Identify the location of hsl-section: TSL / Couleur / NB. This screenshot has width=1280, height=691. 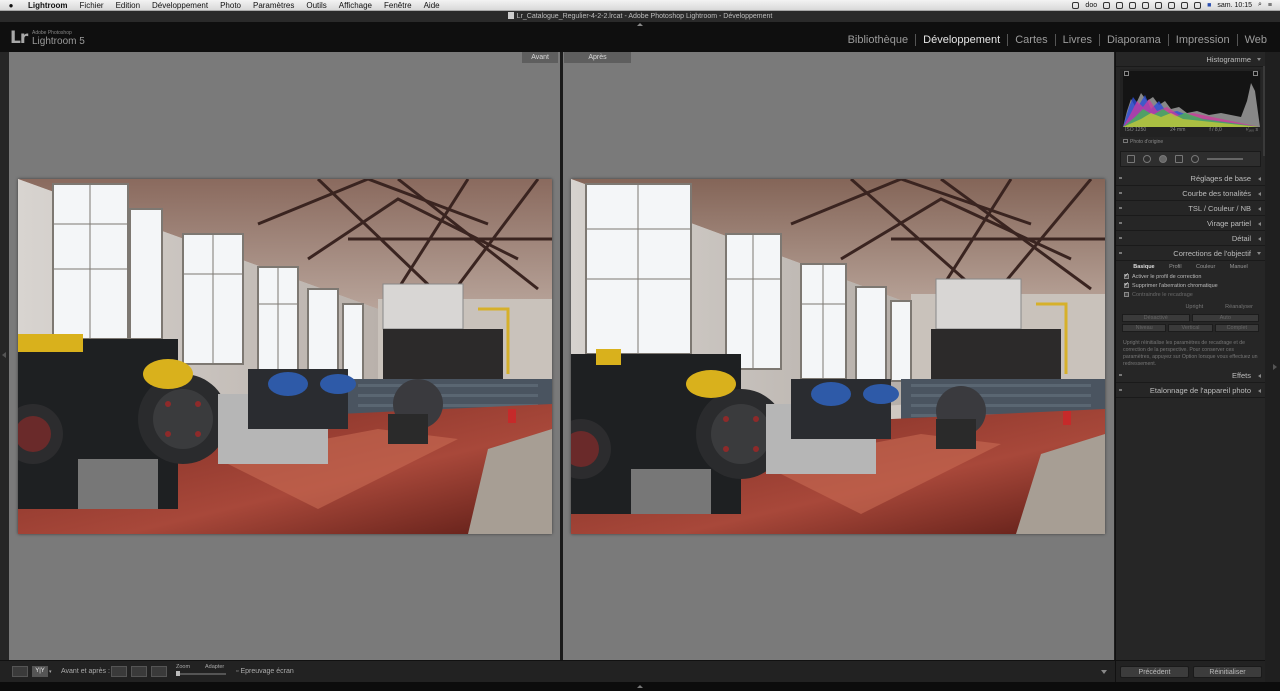
(1190, 208).